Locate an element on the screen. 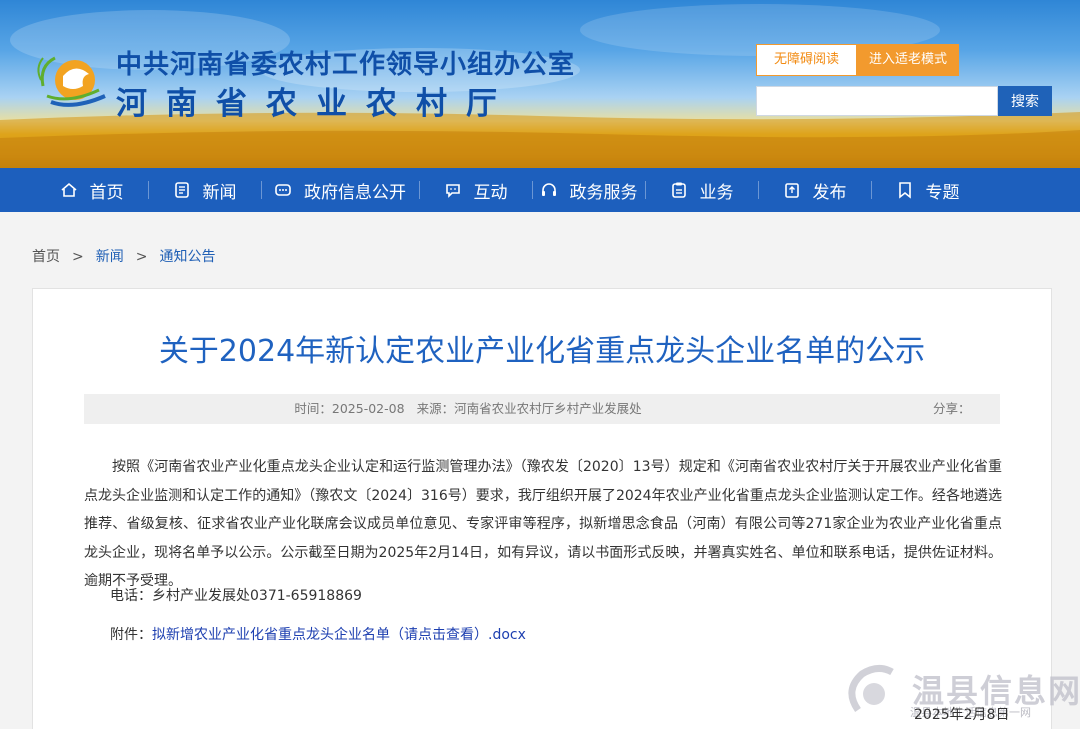 The height and width of the screenshot is (729, 1080). nav-item-label: 首页 is located at coordinates (106, 192).